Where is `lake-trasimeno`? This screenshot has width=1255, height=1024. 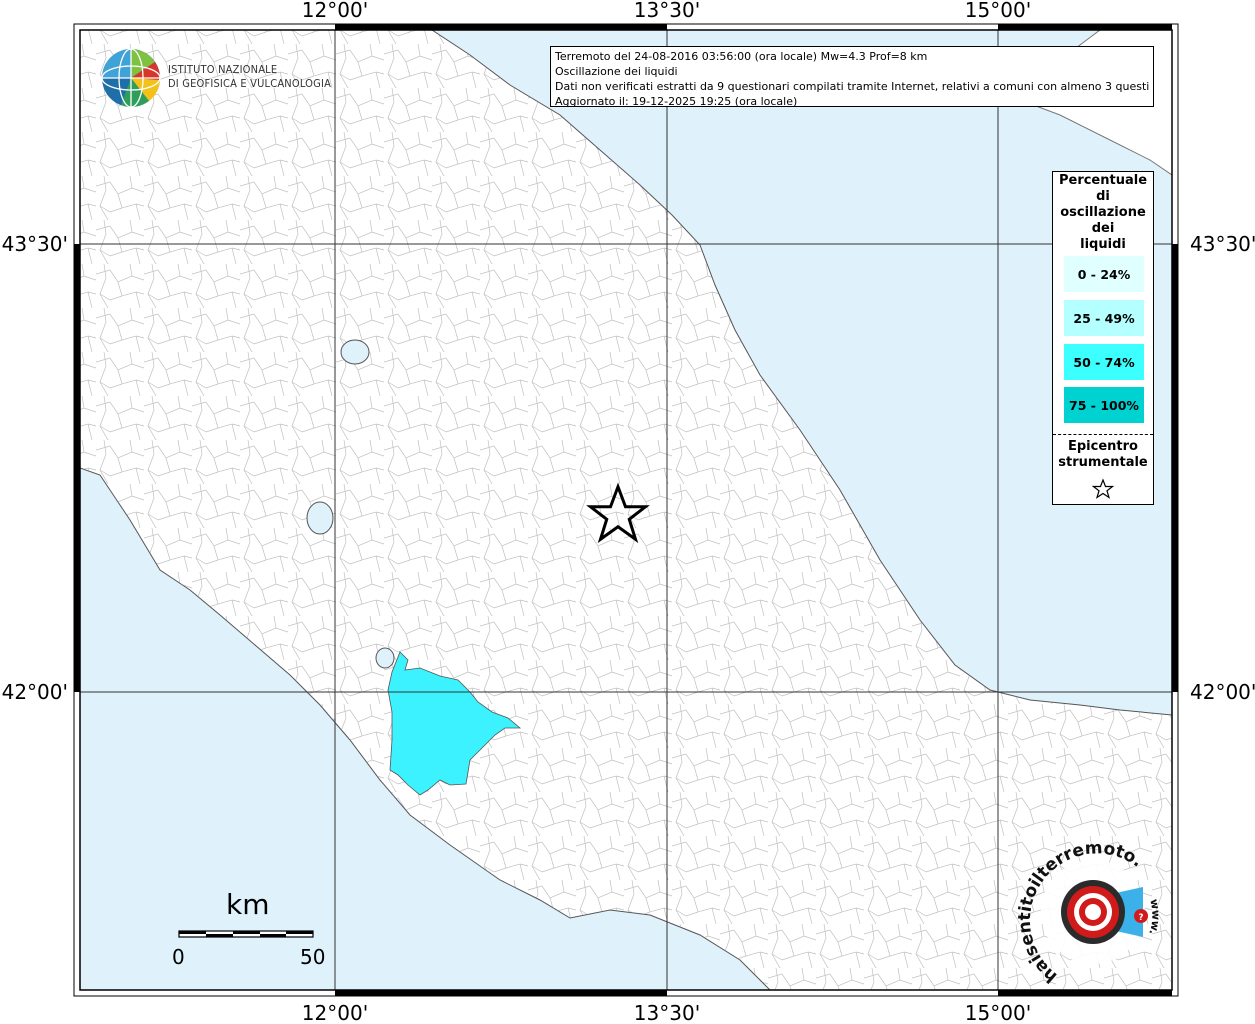
lake-trasimeno is located at coordinates (355, 352).